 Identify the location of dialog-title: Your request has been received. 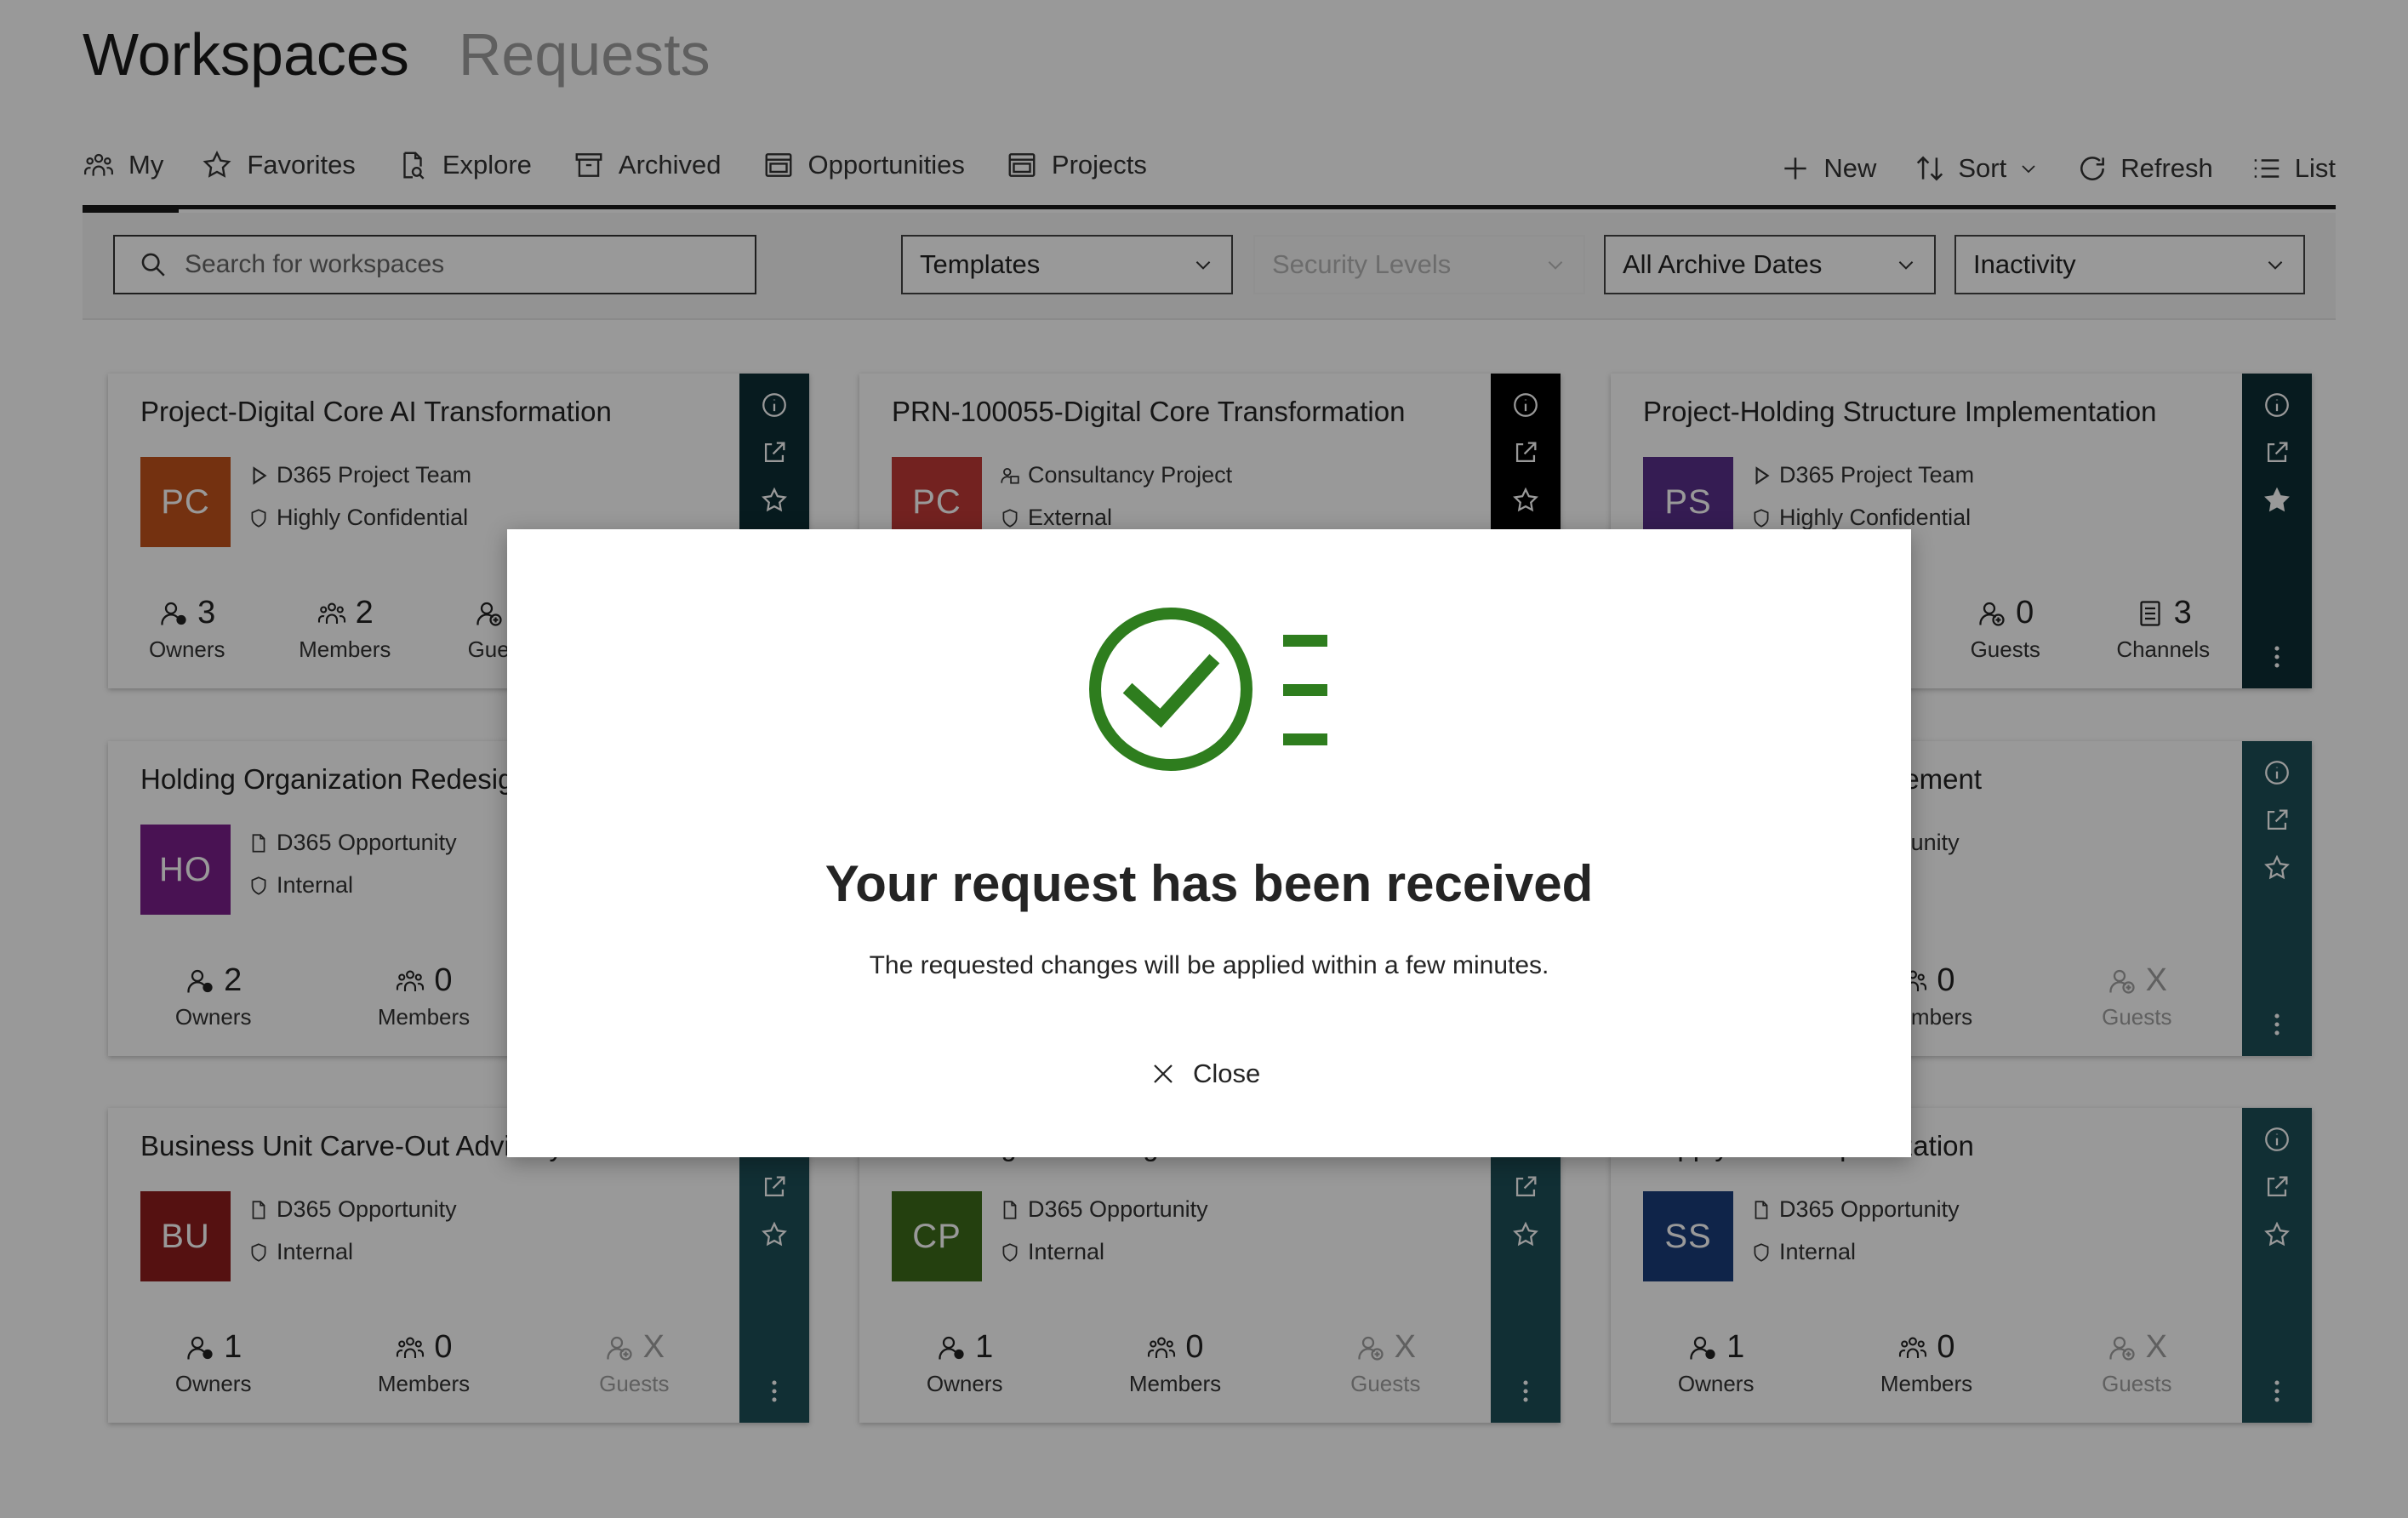
(1209, 883).